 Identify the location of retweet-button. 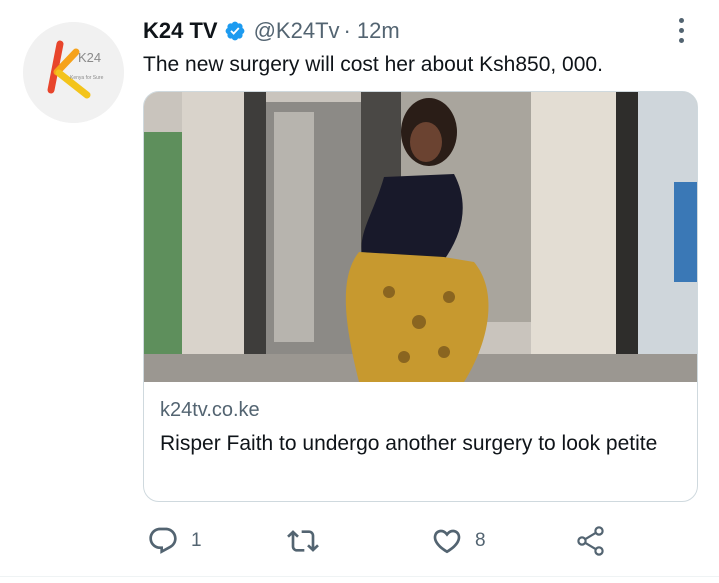
(309, 541).